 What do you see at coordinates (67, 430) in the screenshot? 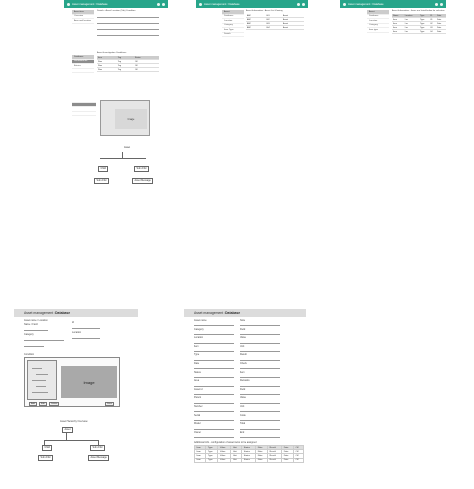
I see `tree-node-root: Asset` at bounding box center [67, 430].